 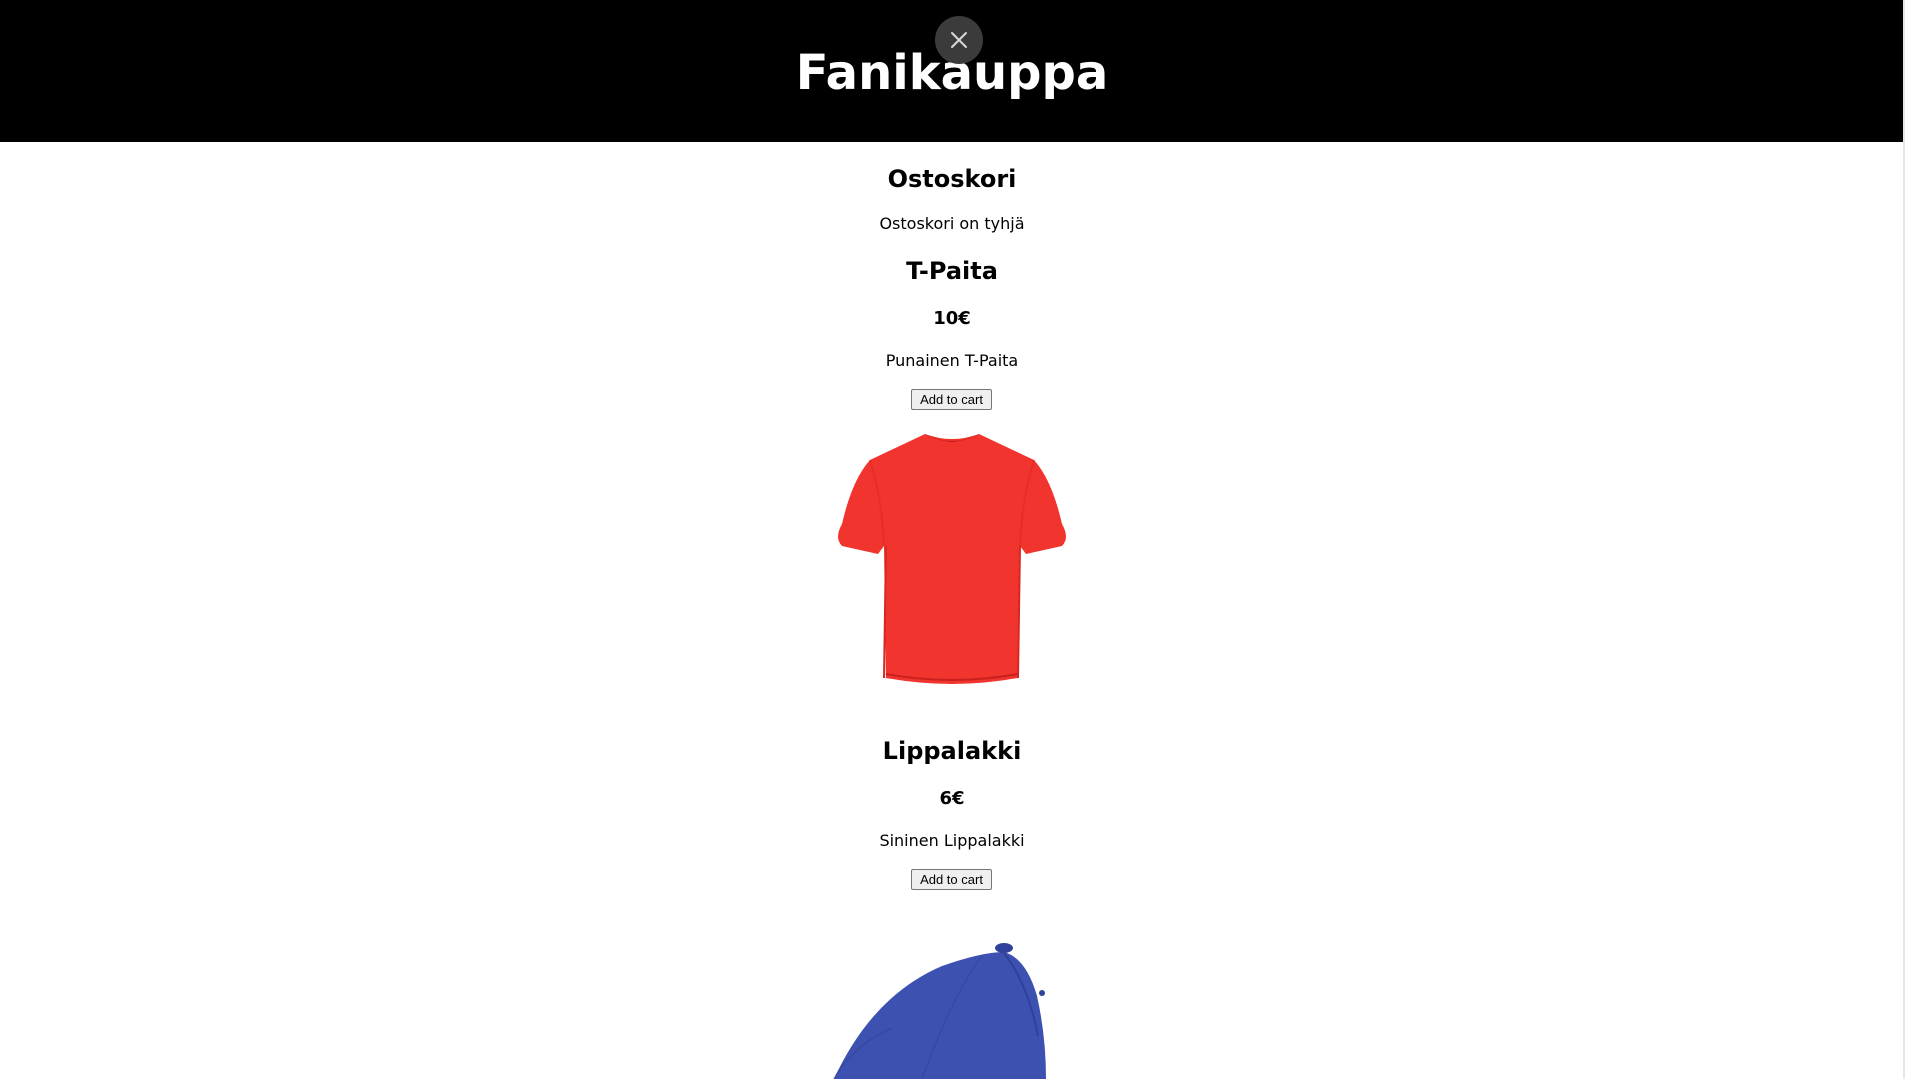 I want to click on cart-empty-message: Ostoskori on tyhjä, so click(x=952, y=223).